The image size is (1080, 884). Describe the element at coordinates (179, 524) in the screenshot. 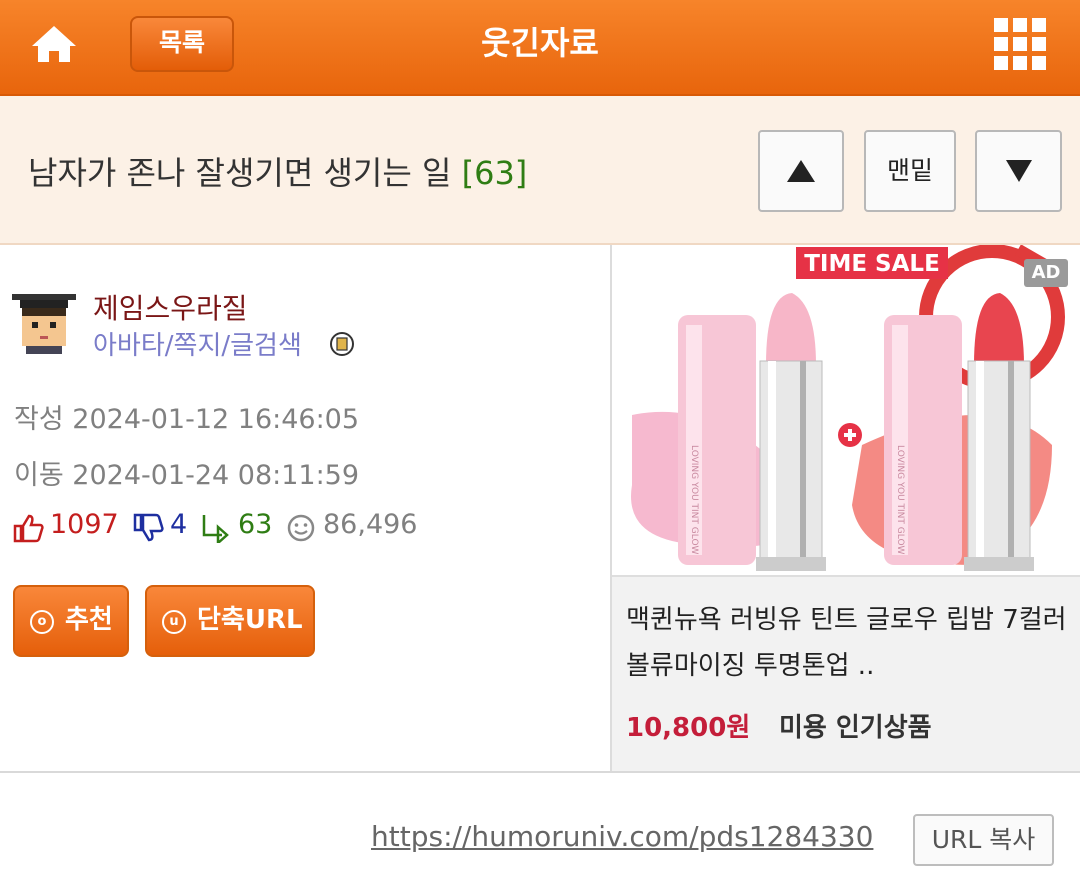

I see `dislike-count: 4` at that location.